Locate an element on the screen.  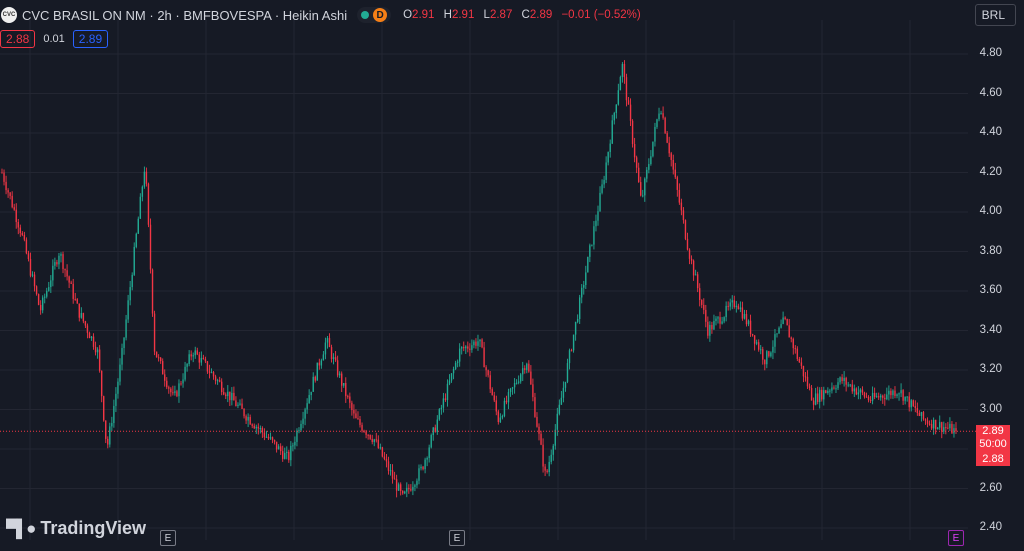
symbol-logo: CVC is located at coordinates (9, 15).